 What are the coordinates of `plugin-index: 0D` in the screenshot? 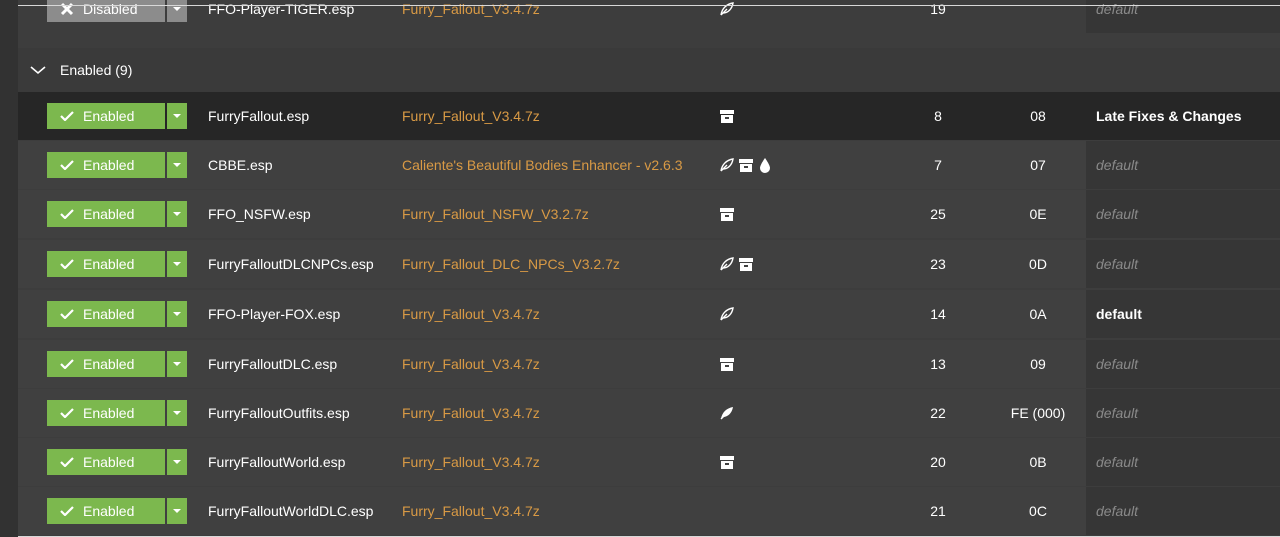 It's located at (1038, 264).